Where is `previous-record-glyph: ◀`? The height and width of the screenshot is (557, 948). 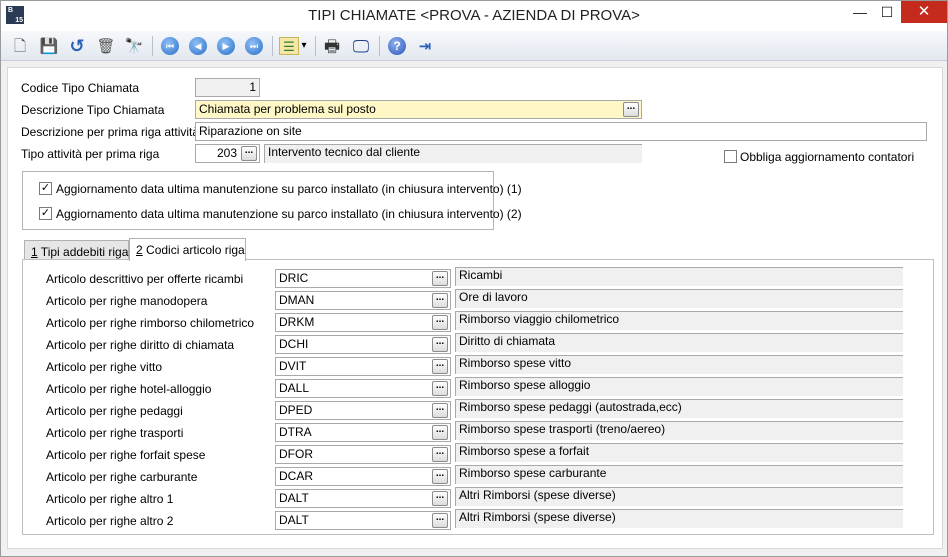
previous-record-glyph: ◀ is located at coordinates (198, 46).